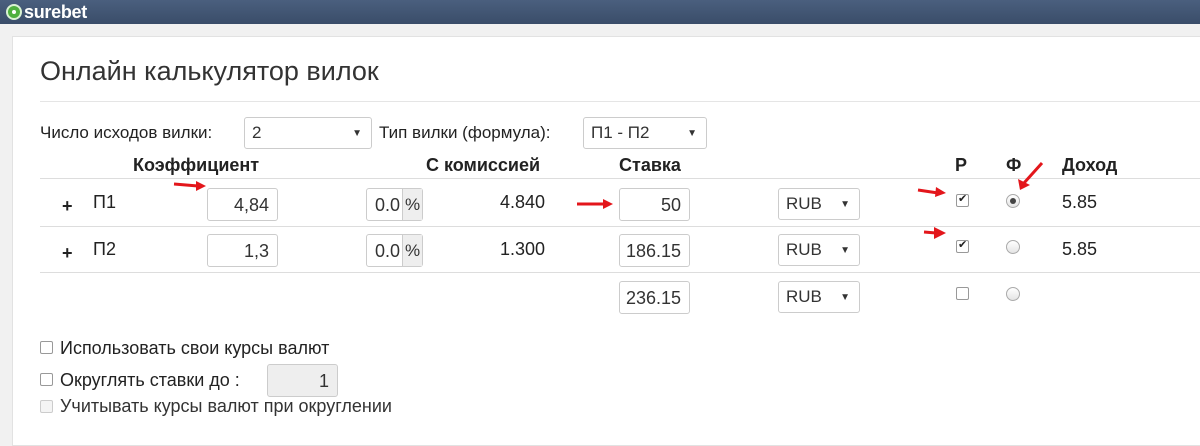  I want to click on fork-type-label: Тип вилки (формула):, so click(465, 132).